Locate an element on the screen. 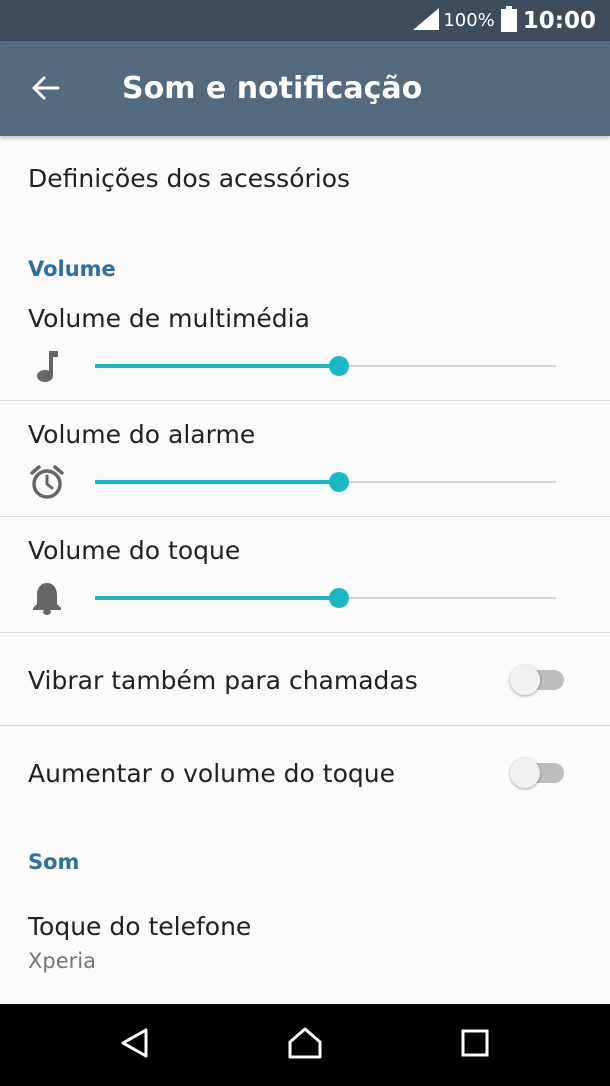 The image size is (610, 1086). signal-icon is located at coordinates (426, 20).